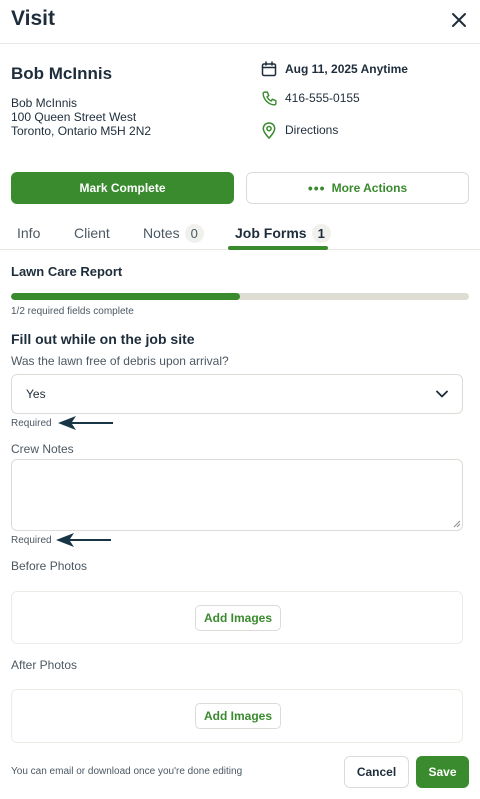  What do you see at coordinates (67, 271) in the screenshot?
I see `form-title: Lawn Care Report` at bounding box center [67, 271].